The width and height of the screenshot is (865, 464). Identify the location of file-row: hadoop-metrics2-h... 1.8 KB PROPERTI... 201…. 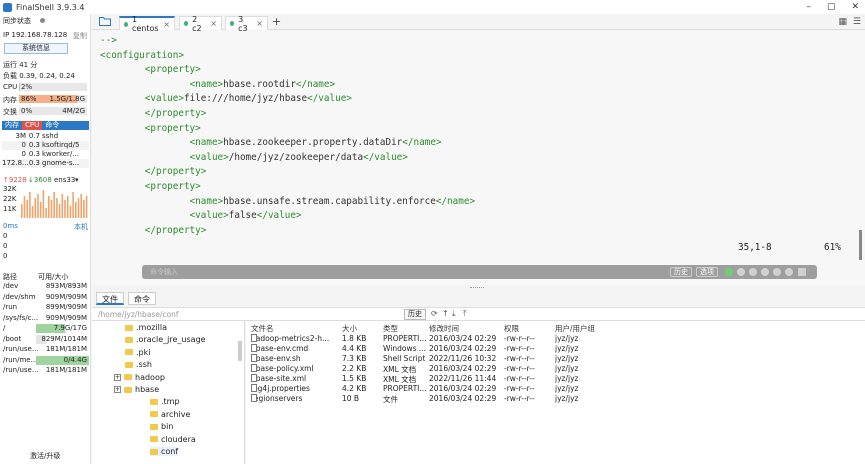
(555, 339).